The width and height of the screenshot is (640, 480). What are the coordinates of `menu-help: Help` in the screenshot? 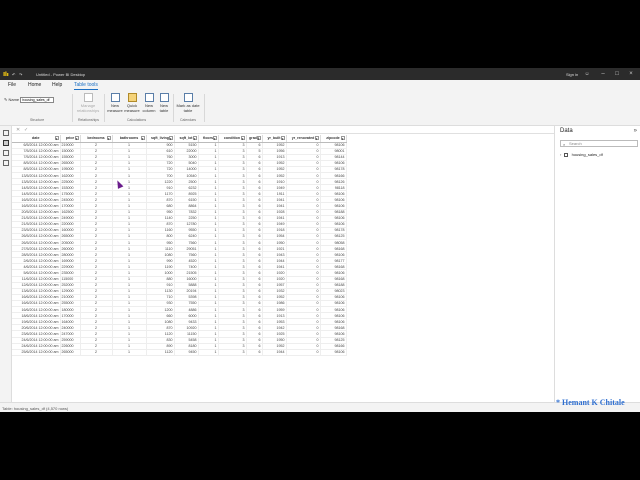 It's located at (57, 85).